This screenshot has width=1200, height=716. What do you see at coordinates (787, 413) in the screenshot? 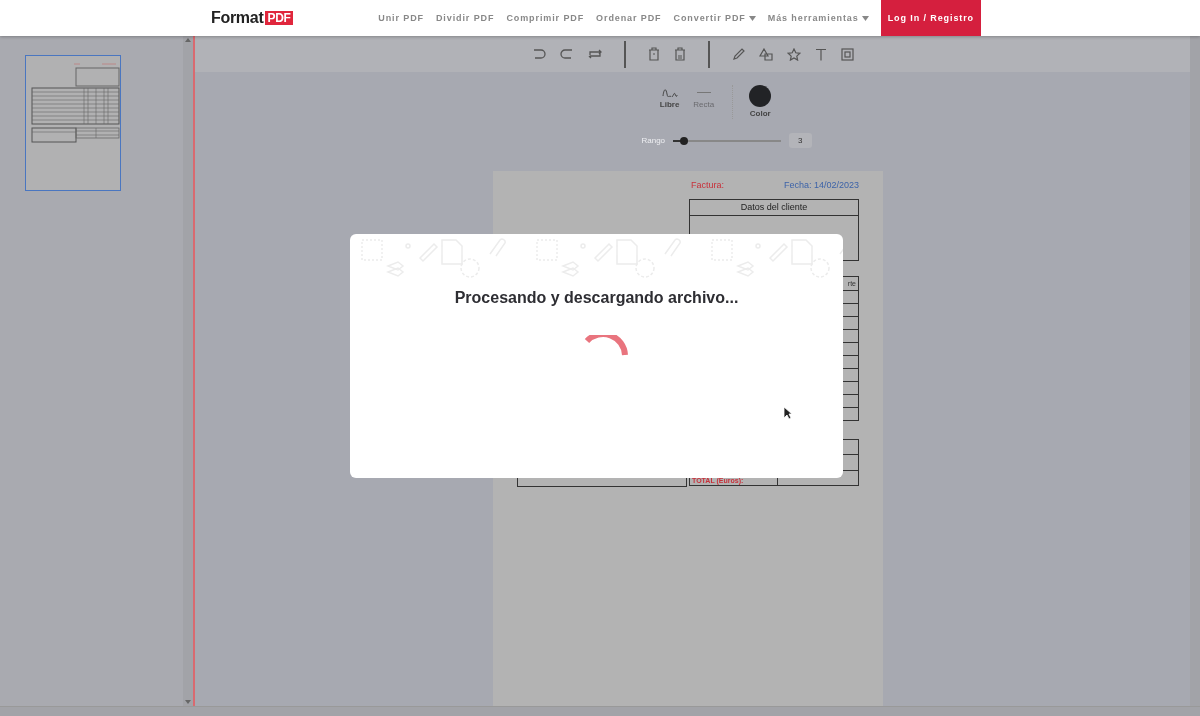
I see `cursor-icon` at bounding box center [787, 413].